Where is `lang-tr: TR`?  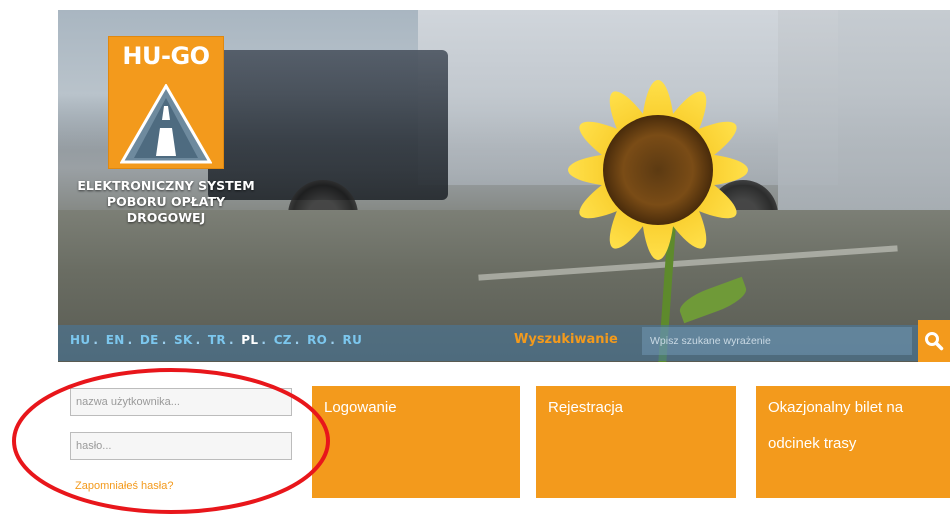
lang-tr: TR is located at coordinates (217, 340).